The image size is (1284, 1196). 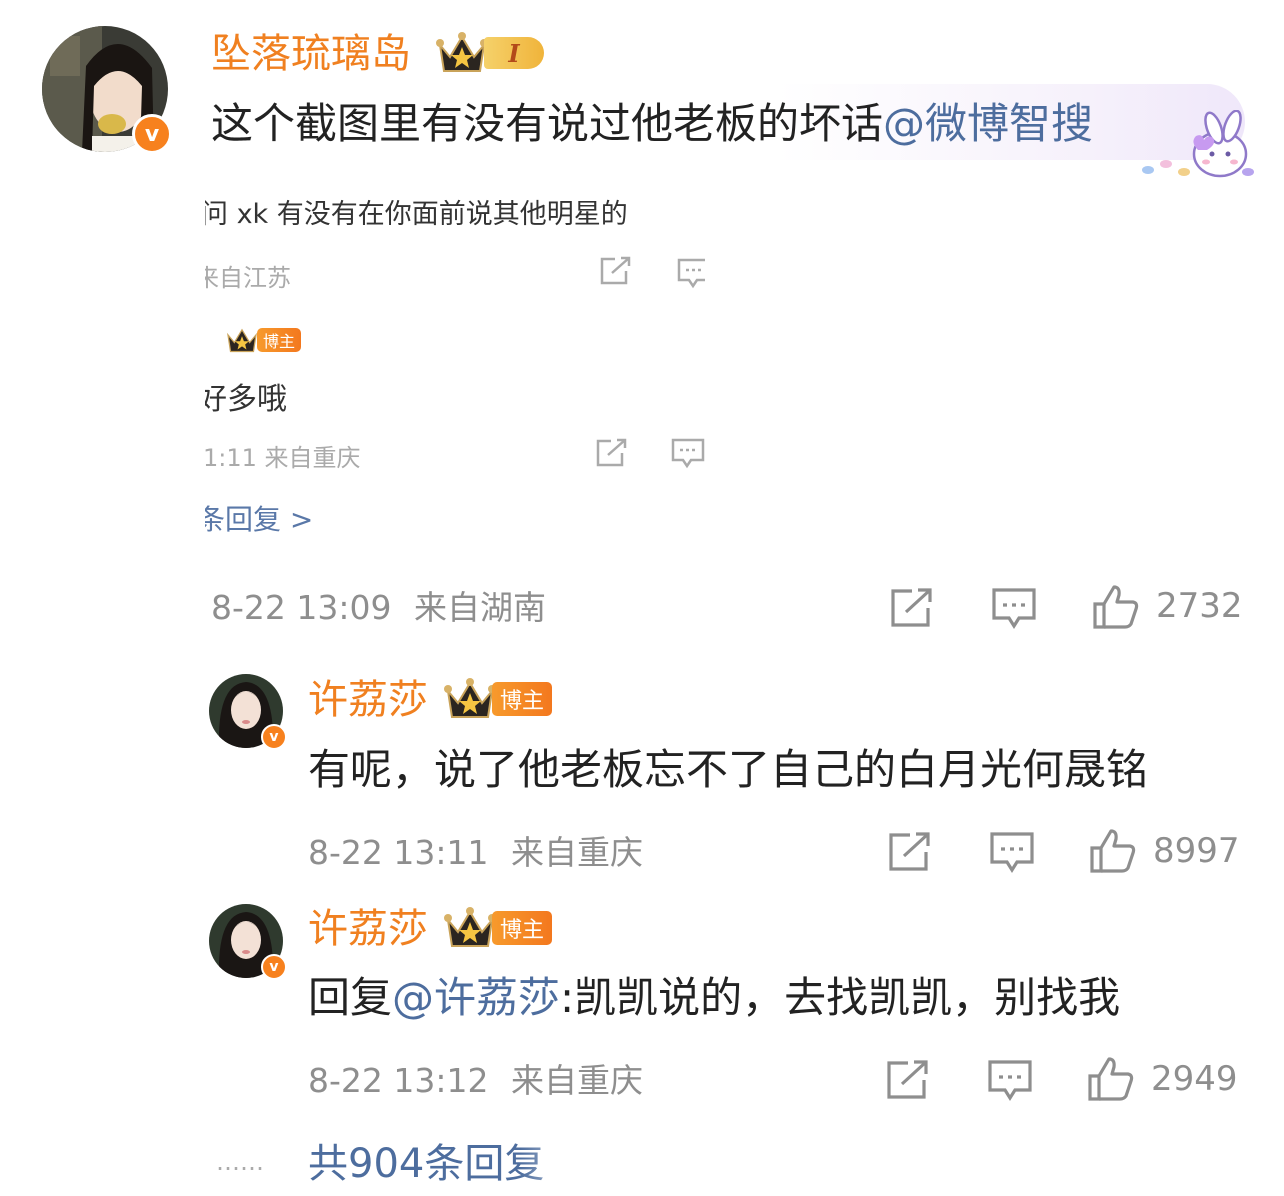 What do you see at coordinates (426, 1164) in the screenshot?
I see `total-replies-link: 共904条回复` at bounding box center [426, 1164].